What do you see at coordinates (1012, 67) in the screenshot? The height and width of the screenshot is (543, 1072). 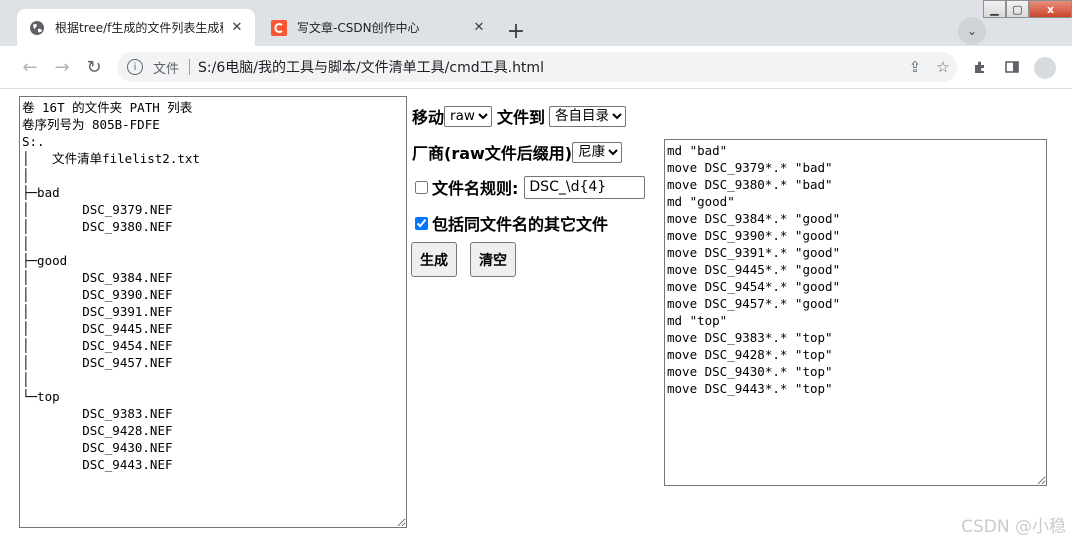 I see `side-panel-icon` at bounding box center [1012, 67].